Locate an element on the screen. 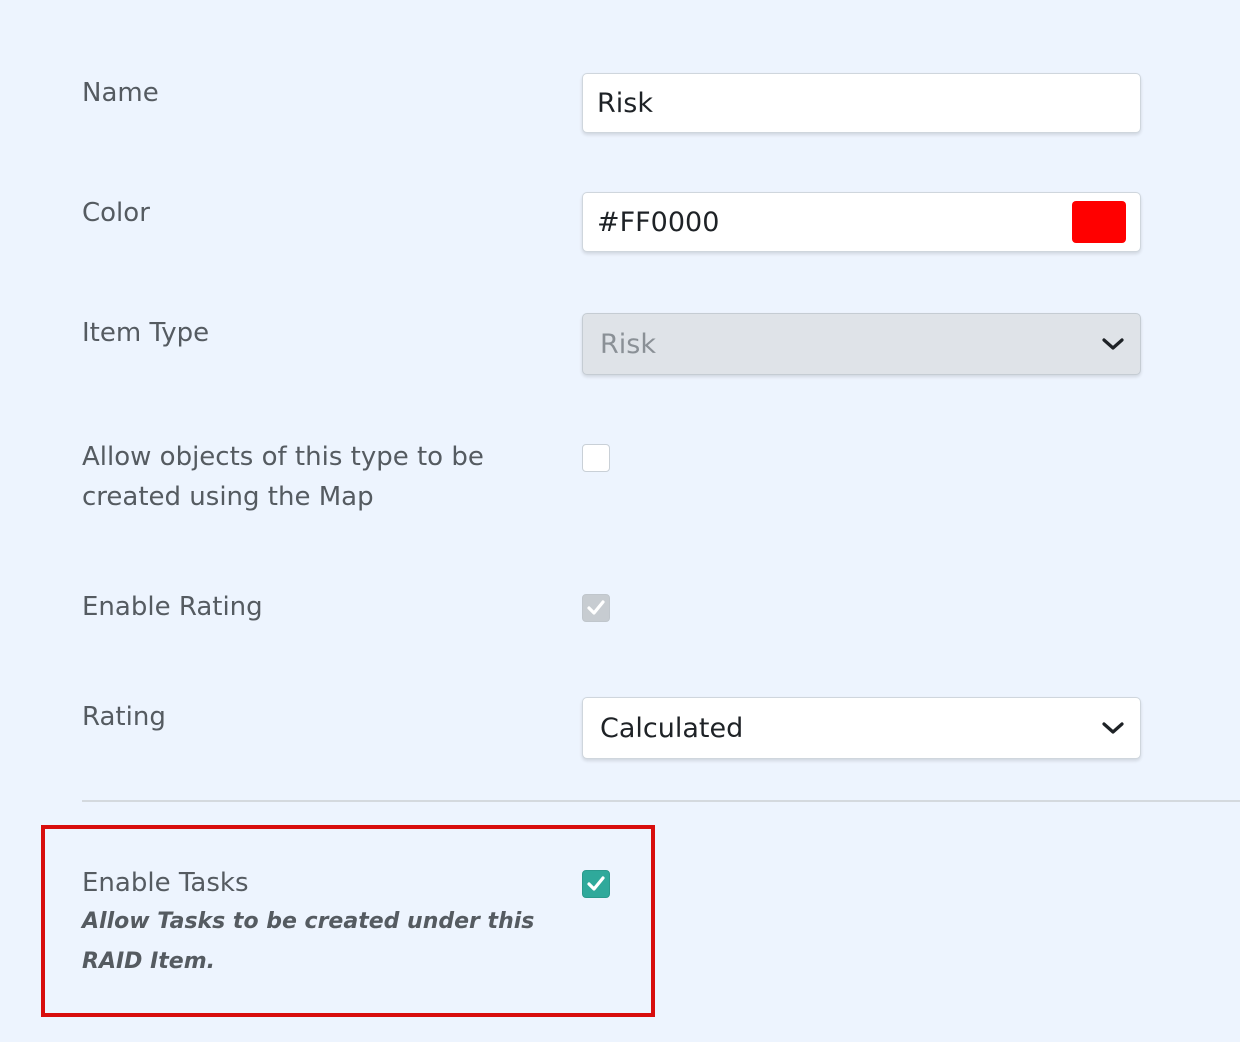  item-type-label: Item Type is located at coordinates (146, 333).